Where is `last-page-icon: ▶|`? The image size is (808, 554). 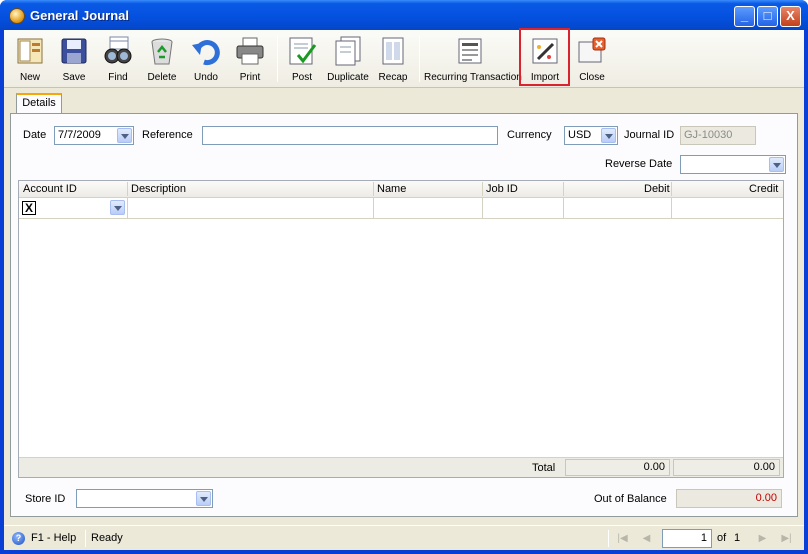 last-page-icon: ▶| is located at coordinates (786, 538).